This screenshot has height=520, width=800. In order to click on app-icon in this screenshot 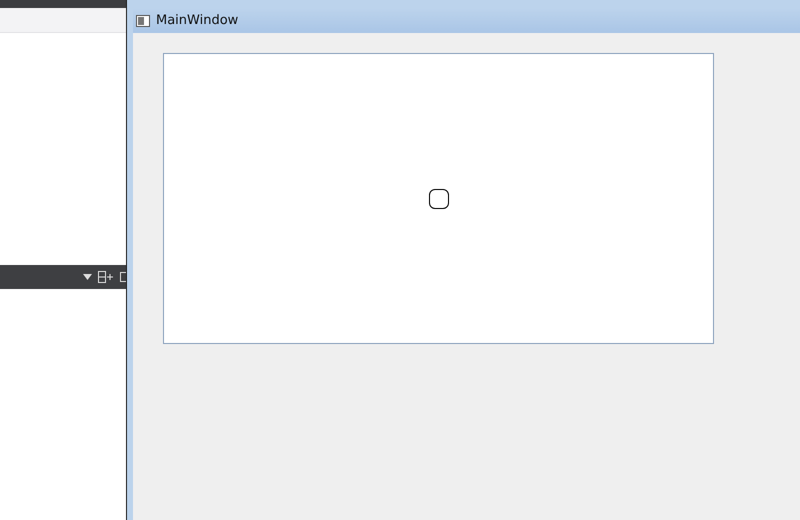, I will do `click(143, 20)`.